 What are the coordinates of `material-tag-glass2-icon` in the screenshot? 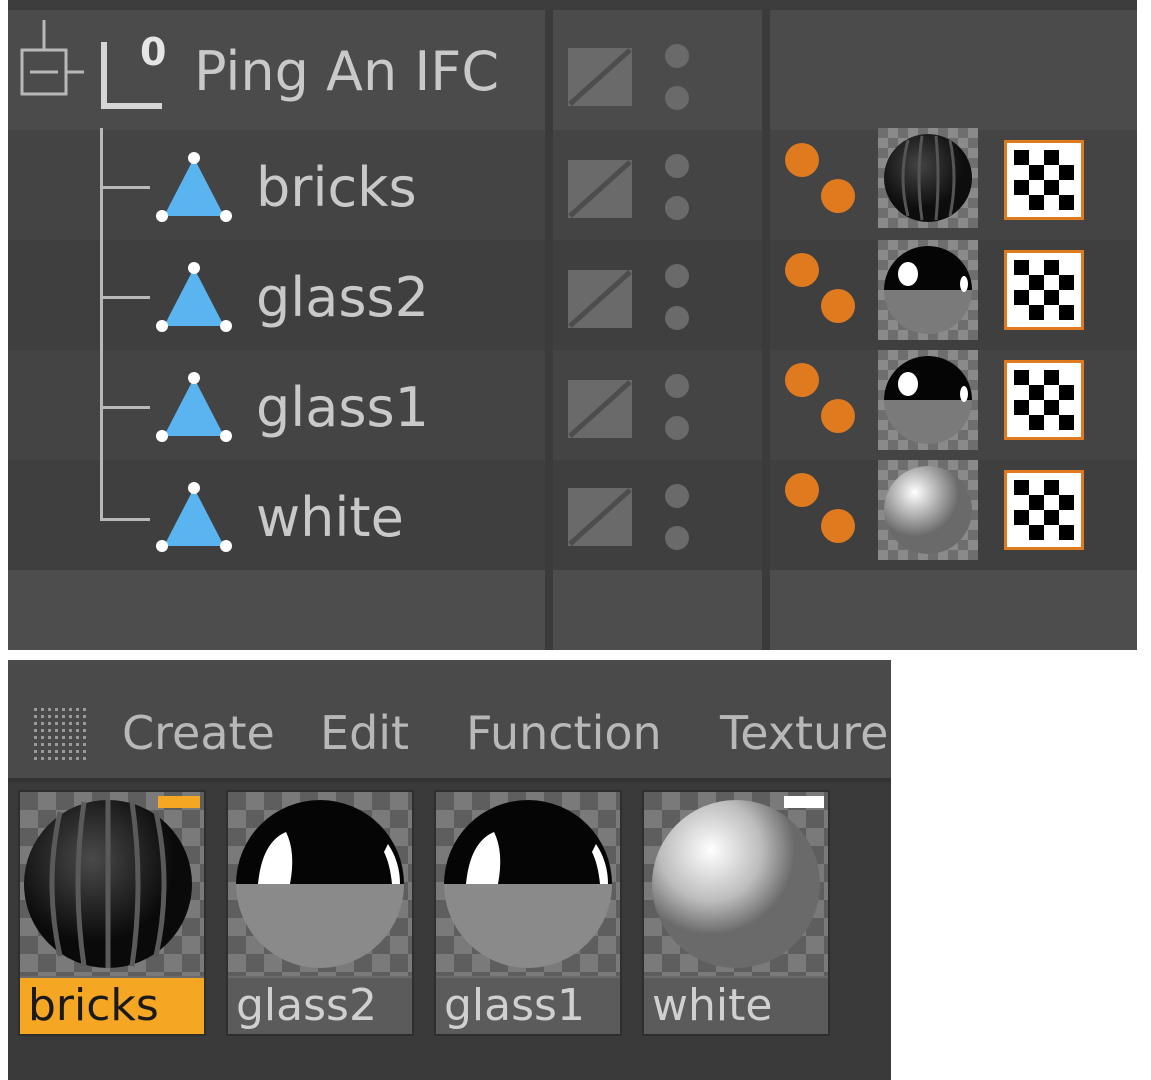 It's located at (928, 290).